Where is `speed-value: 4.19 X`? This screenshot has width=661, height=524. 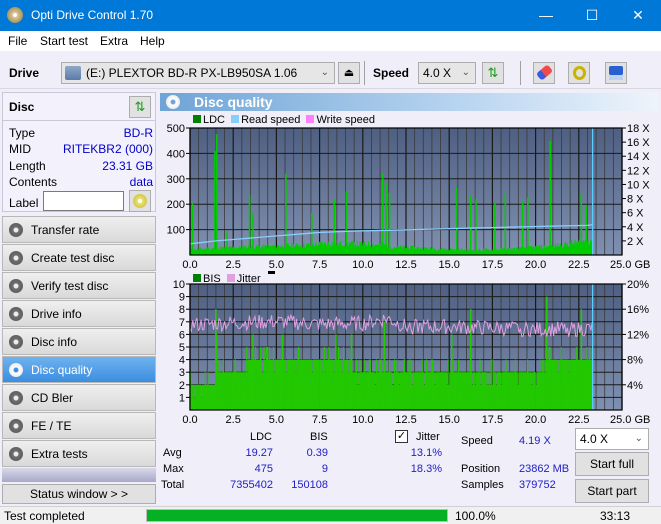
speed-value: 4.19 X is located at coordinates (535, 441).